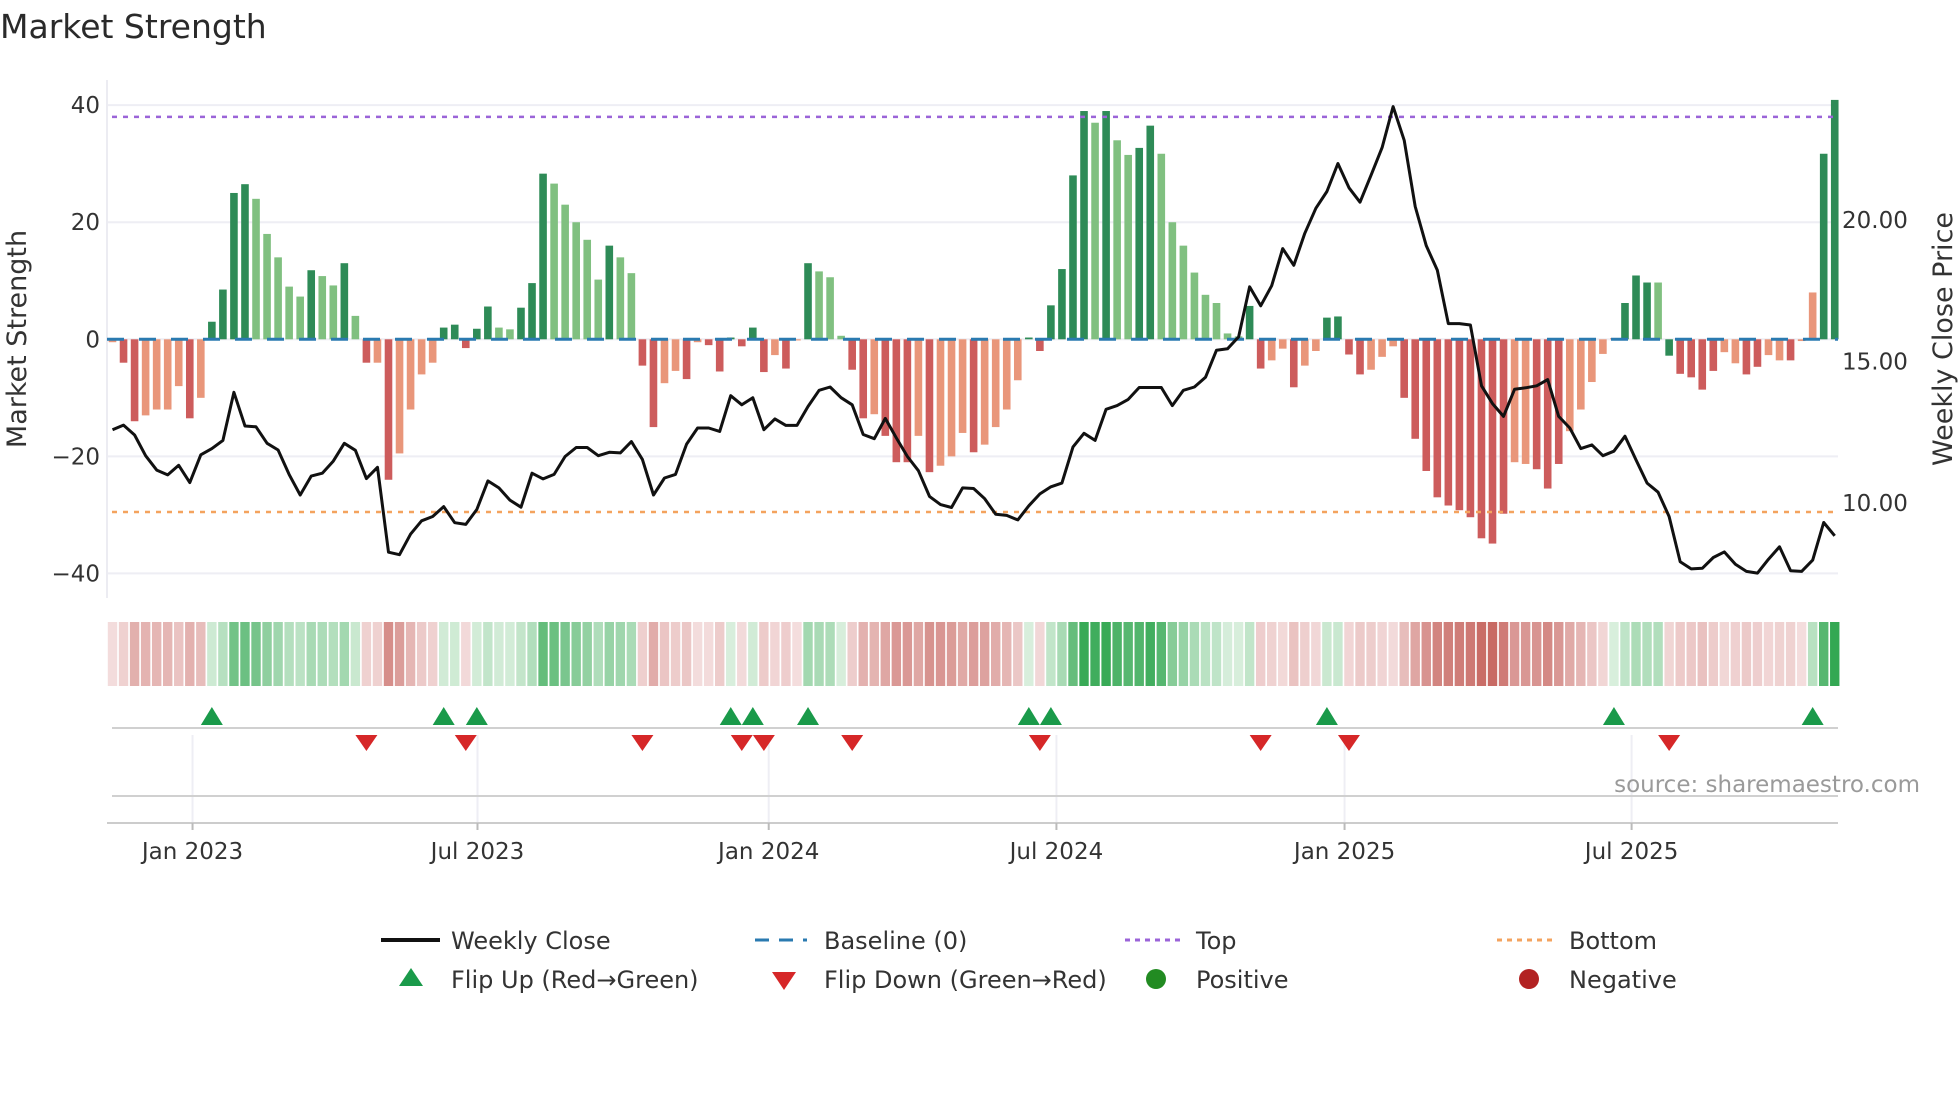 This screenshot has width=1960, height=1102. I want to click on legend-item-negative: Negative, so click(1598, 980).